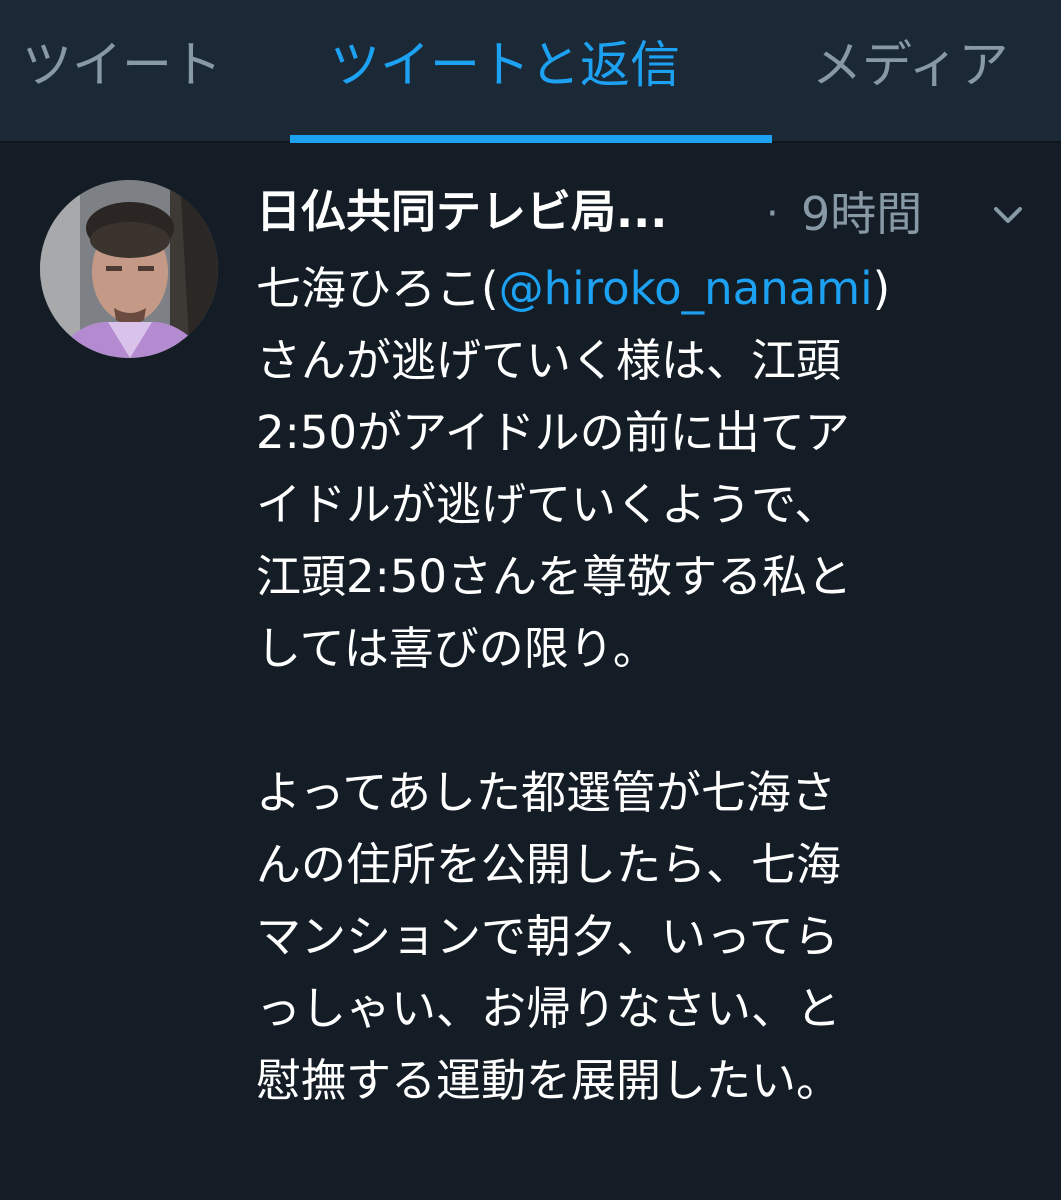 The height and width of the screenshot is (1200, 1061). What do you see at coordinates (549, 1080) in the screenshot?
I see `tweet-line: 慰撫する運動を展開したい。` at bounding box center [549, 1080].